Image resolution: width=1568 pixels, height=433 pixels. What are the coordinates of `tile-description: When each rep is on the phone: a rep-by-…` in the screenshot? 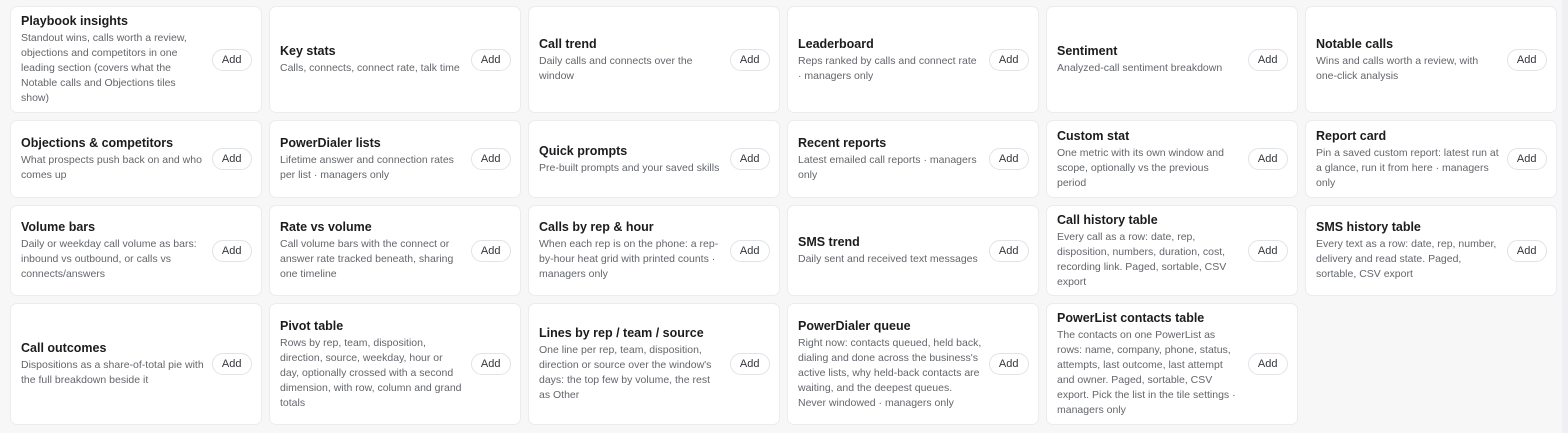 It's located at (629, 259).